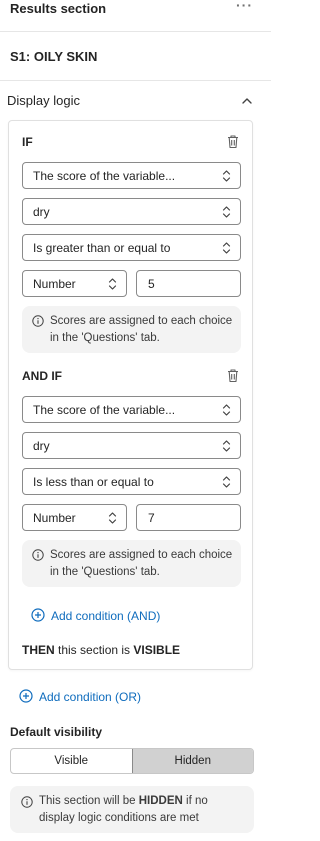 Image resolution: width=320 pixels, height=841 pixels. Describe the element at coordinates (42, 376) in the screenshot. I see `condition-keyword: AND IF` at that location.